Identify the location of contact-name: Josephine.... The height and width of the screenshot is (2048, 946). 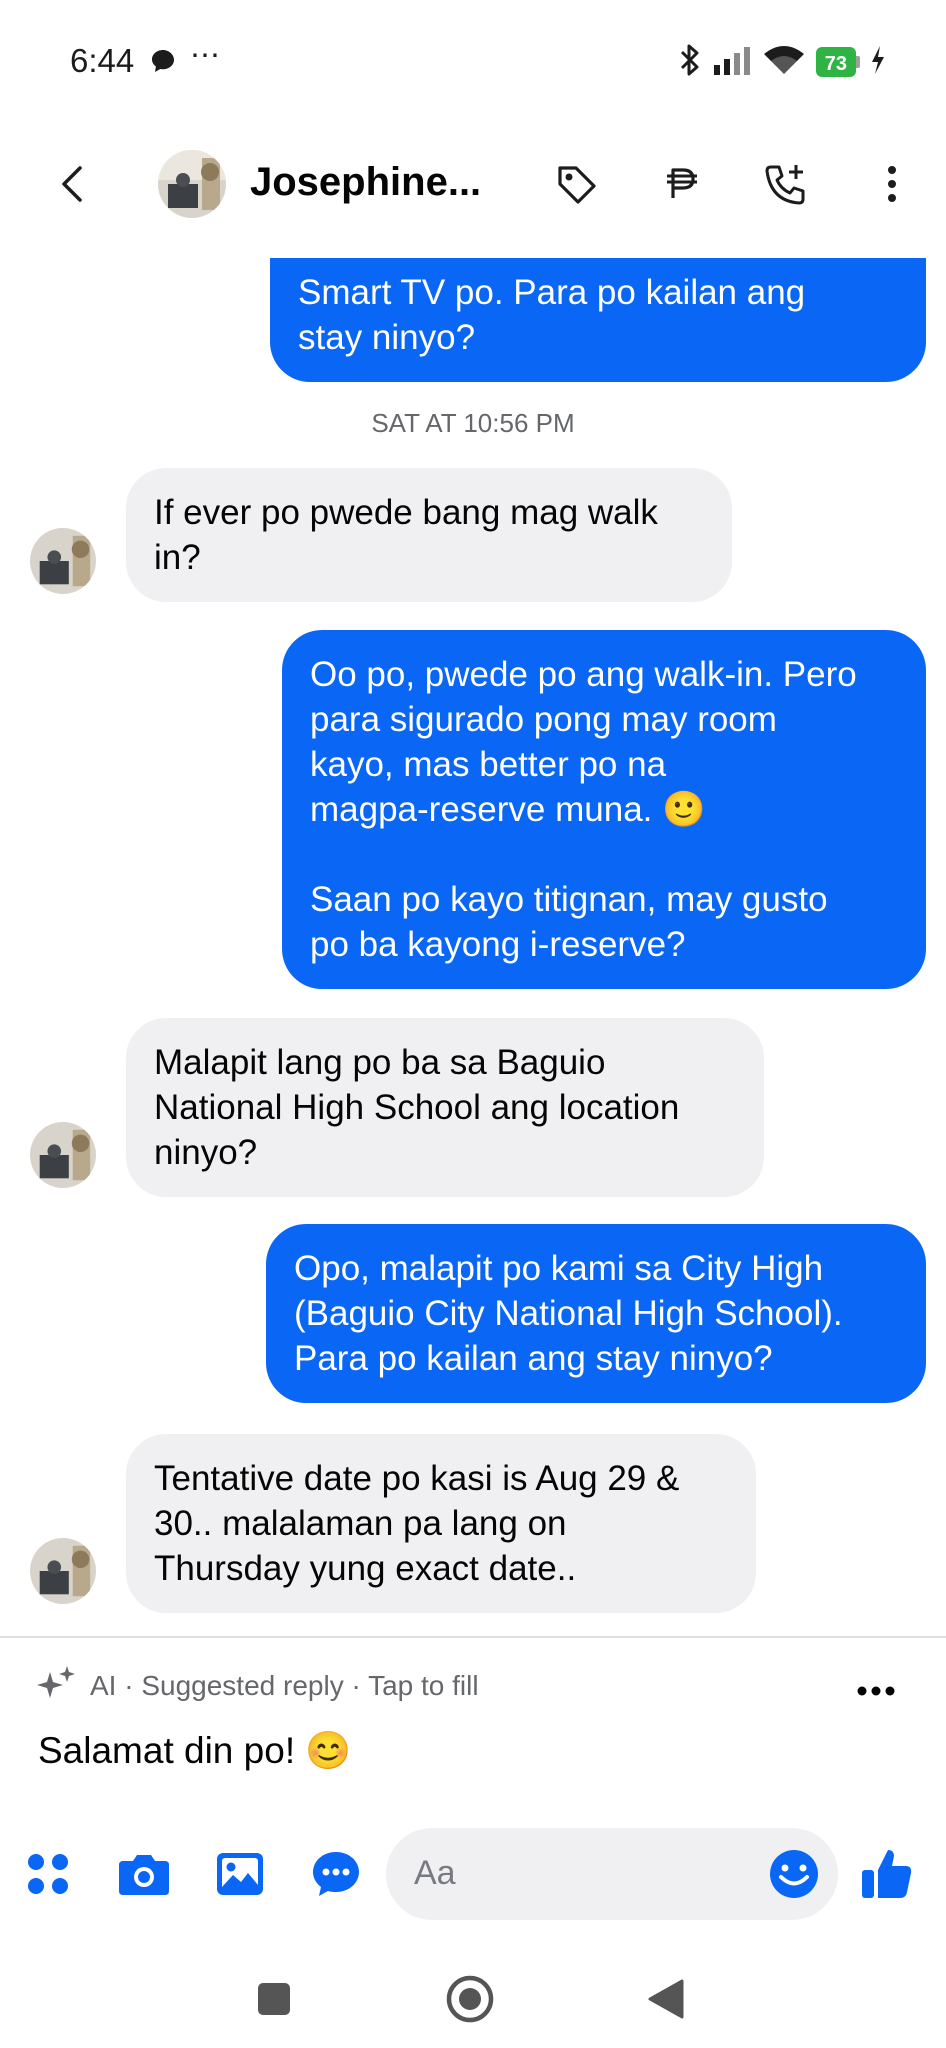
(365, 182).